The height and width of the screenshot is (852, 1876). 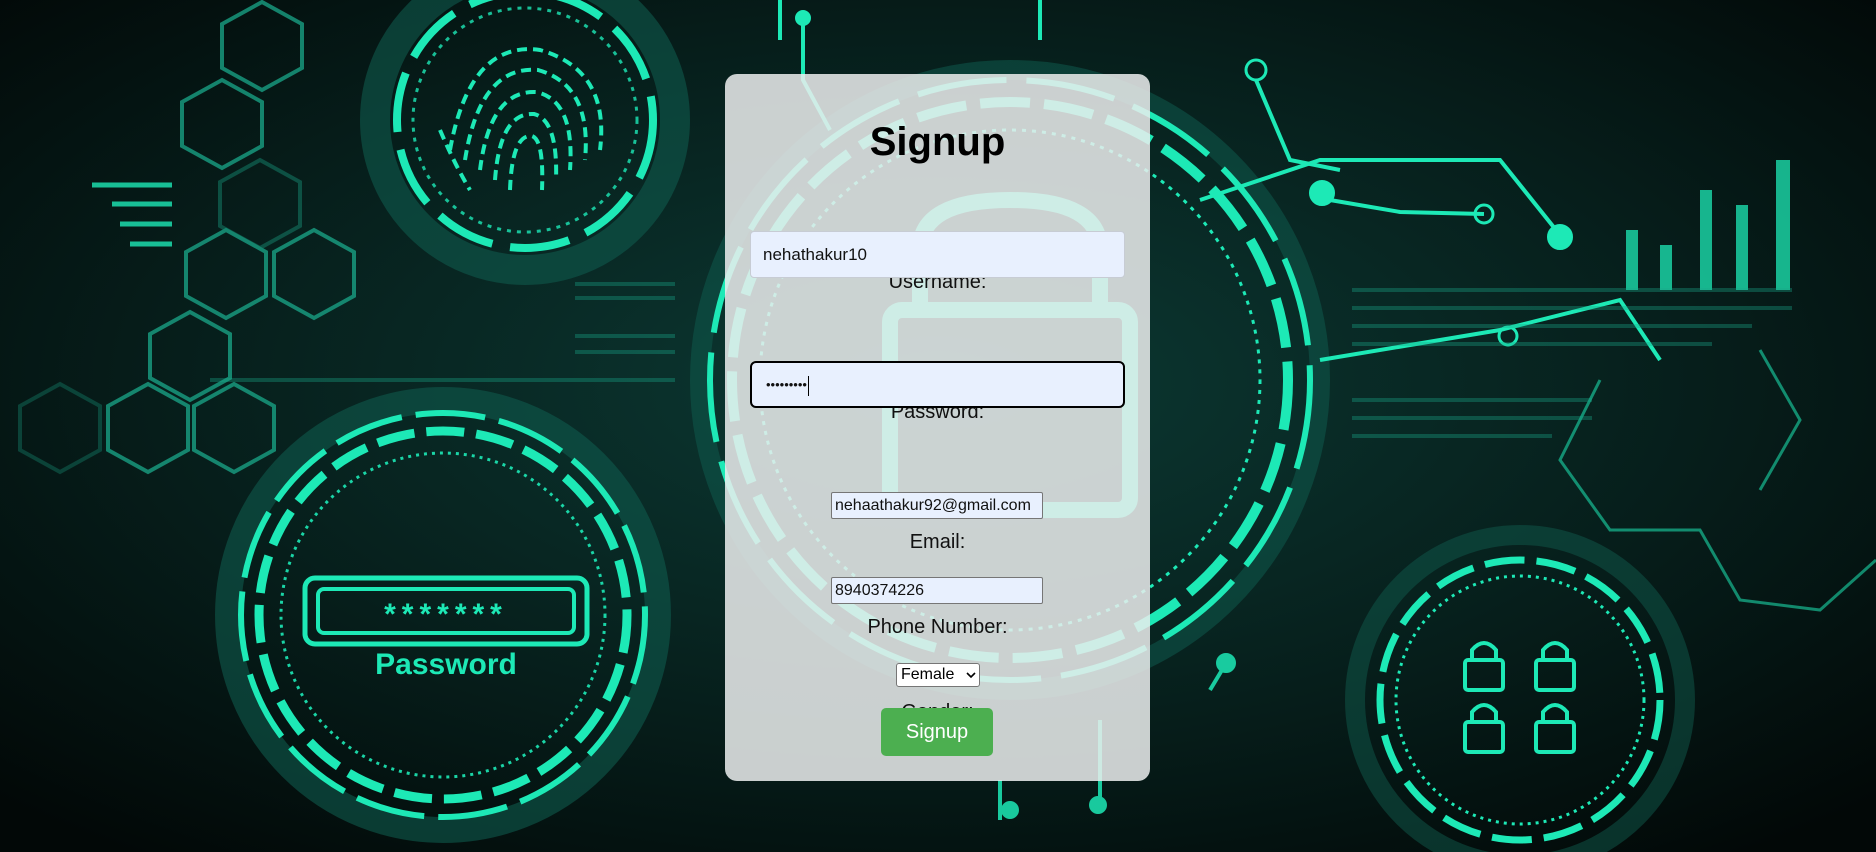 I want to click on password-input: •••••••••, so click(x=937, y=384).